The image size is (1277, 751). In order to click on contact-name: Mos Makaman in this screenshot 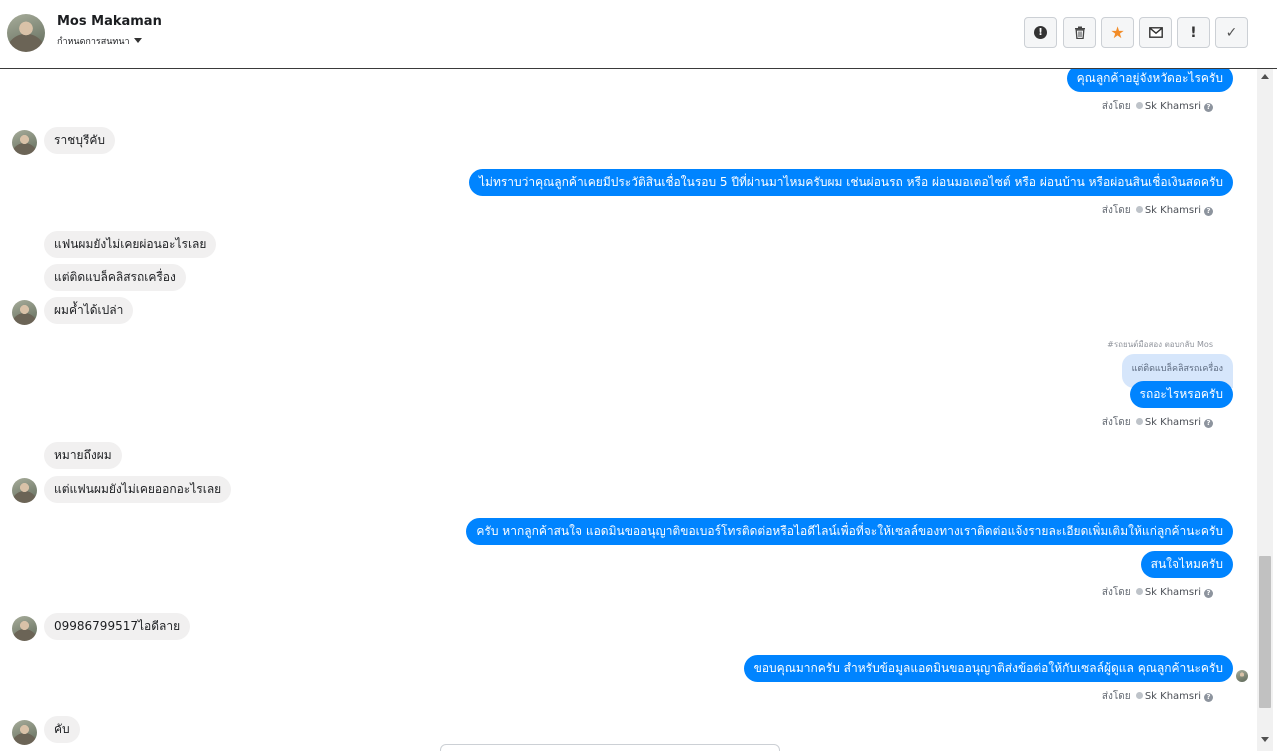, I will do `click(109, 21)`.